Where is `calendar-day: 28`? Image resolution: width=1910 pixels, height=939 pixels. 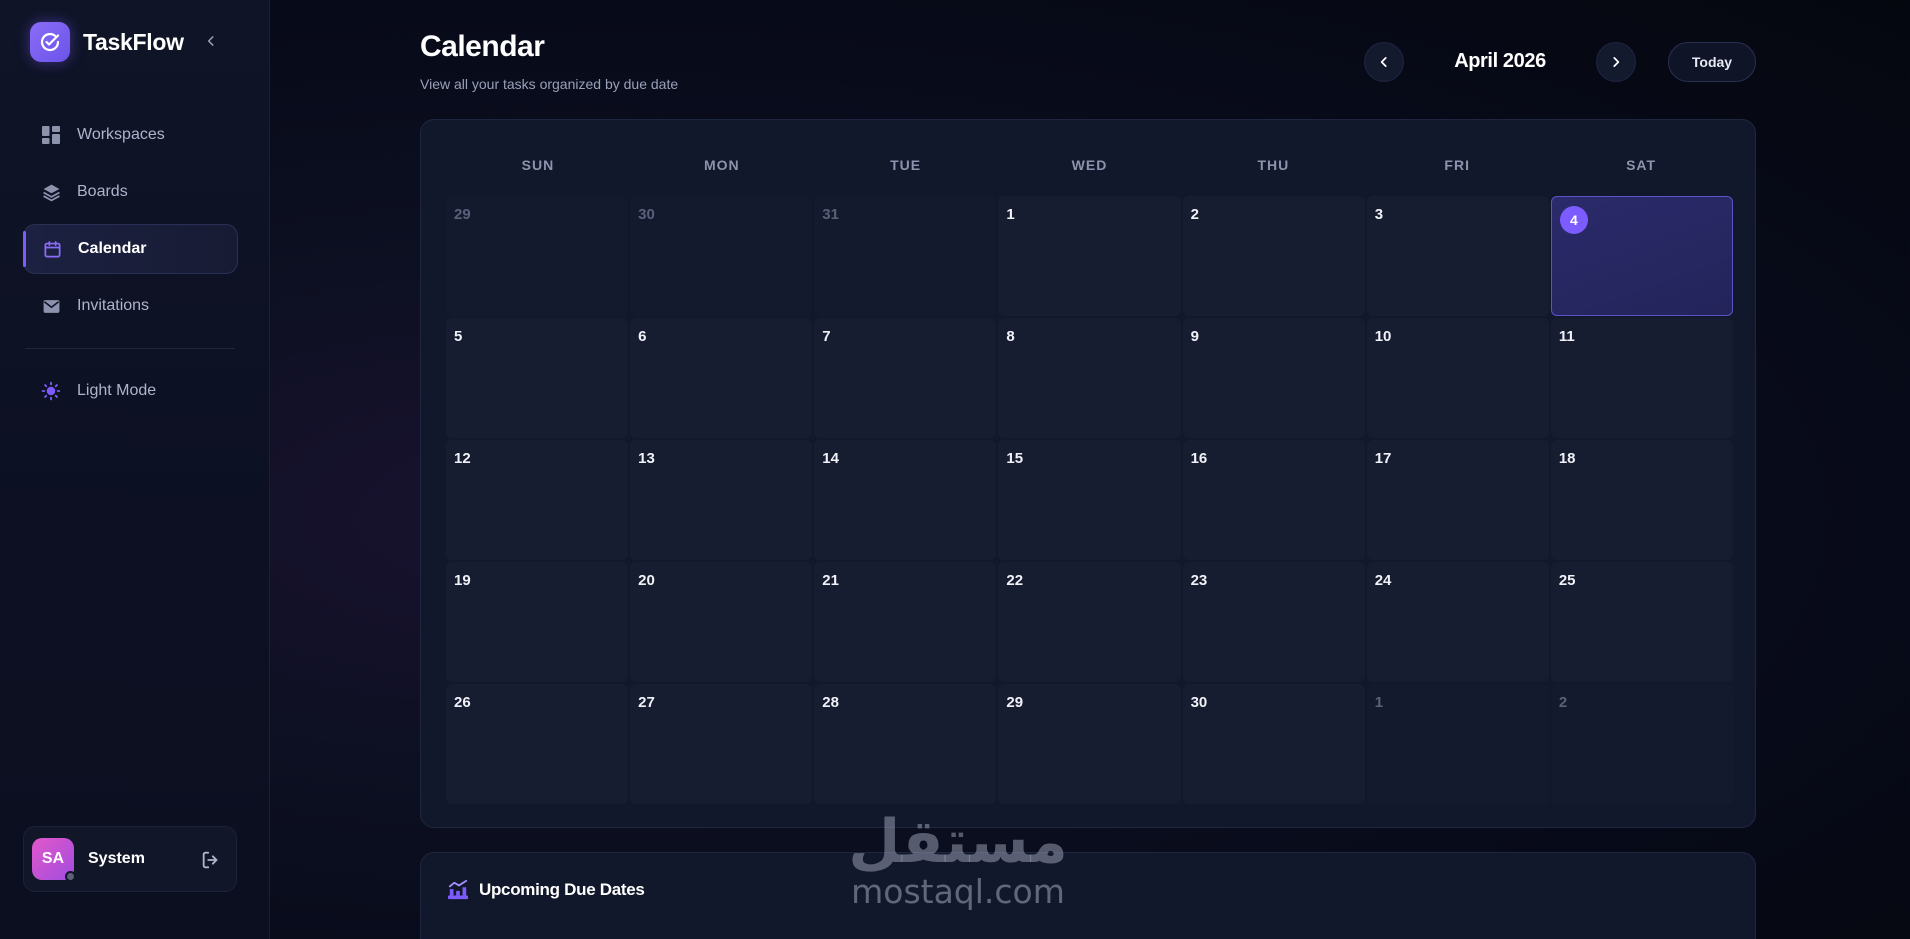
calendar-day: 28 is located at coordinates (905, 744).